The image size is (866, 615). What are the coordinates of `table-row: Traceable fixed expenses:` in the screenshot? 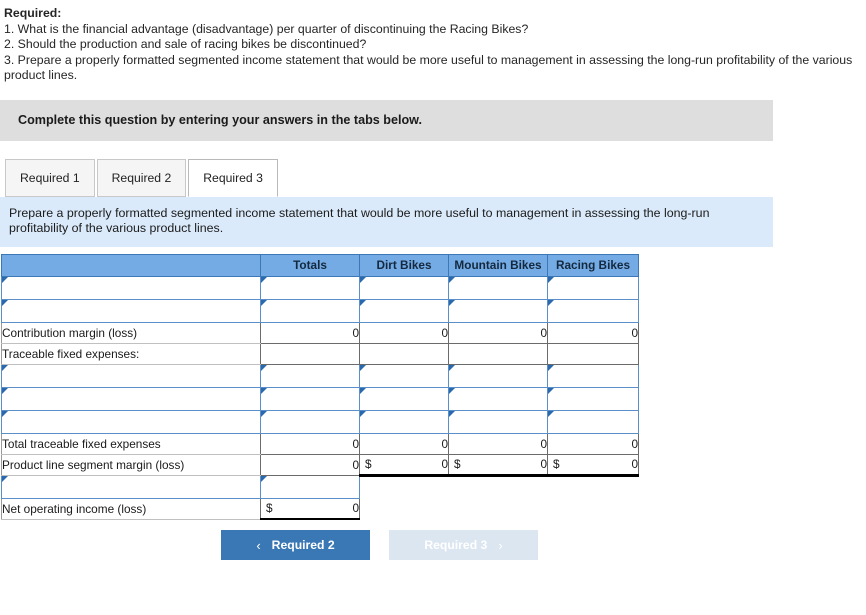 It's located at (320, 354).